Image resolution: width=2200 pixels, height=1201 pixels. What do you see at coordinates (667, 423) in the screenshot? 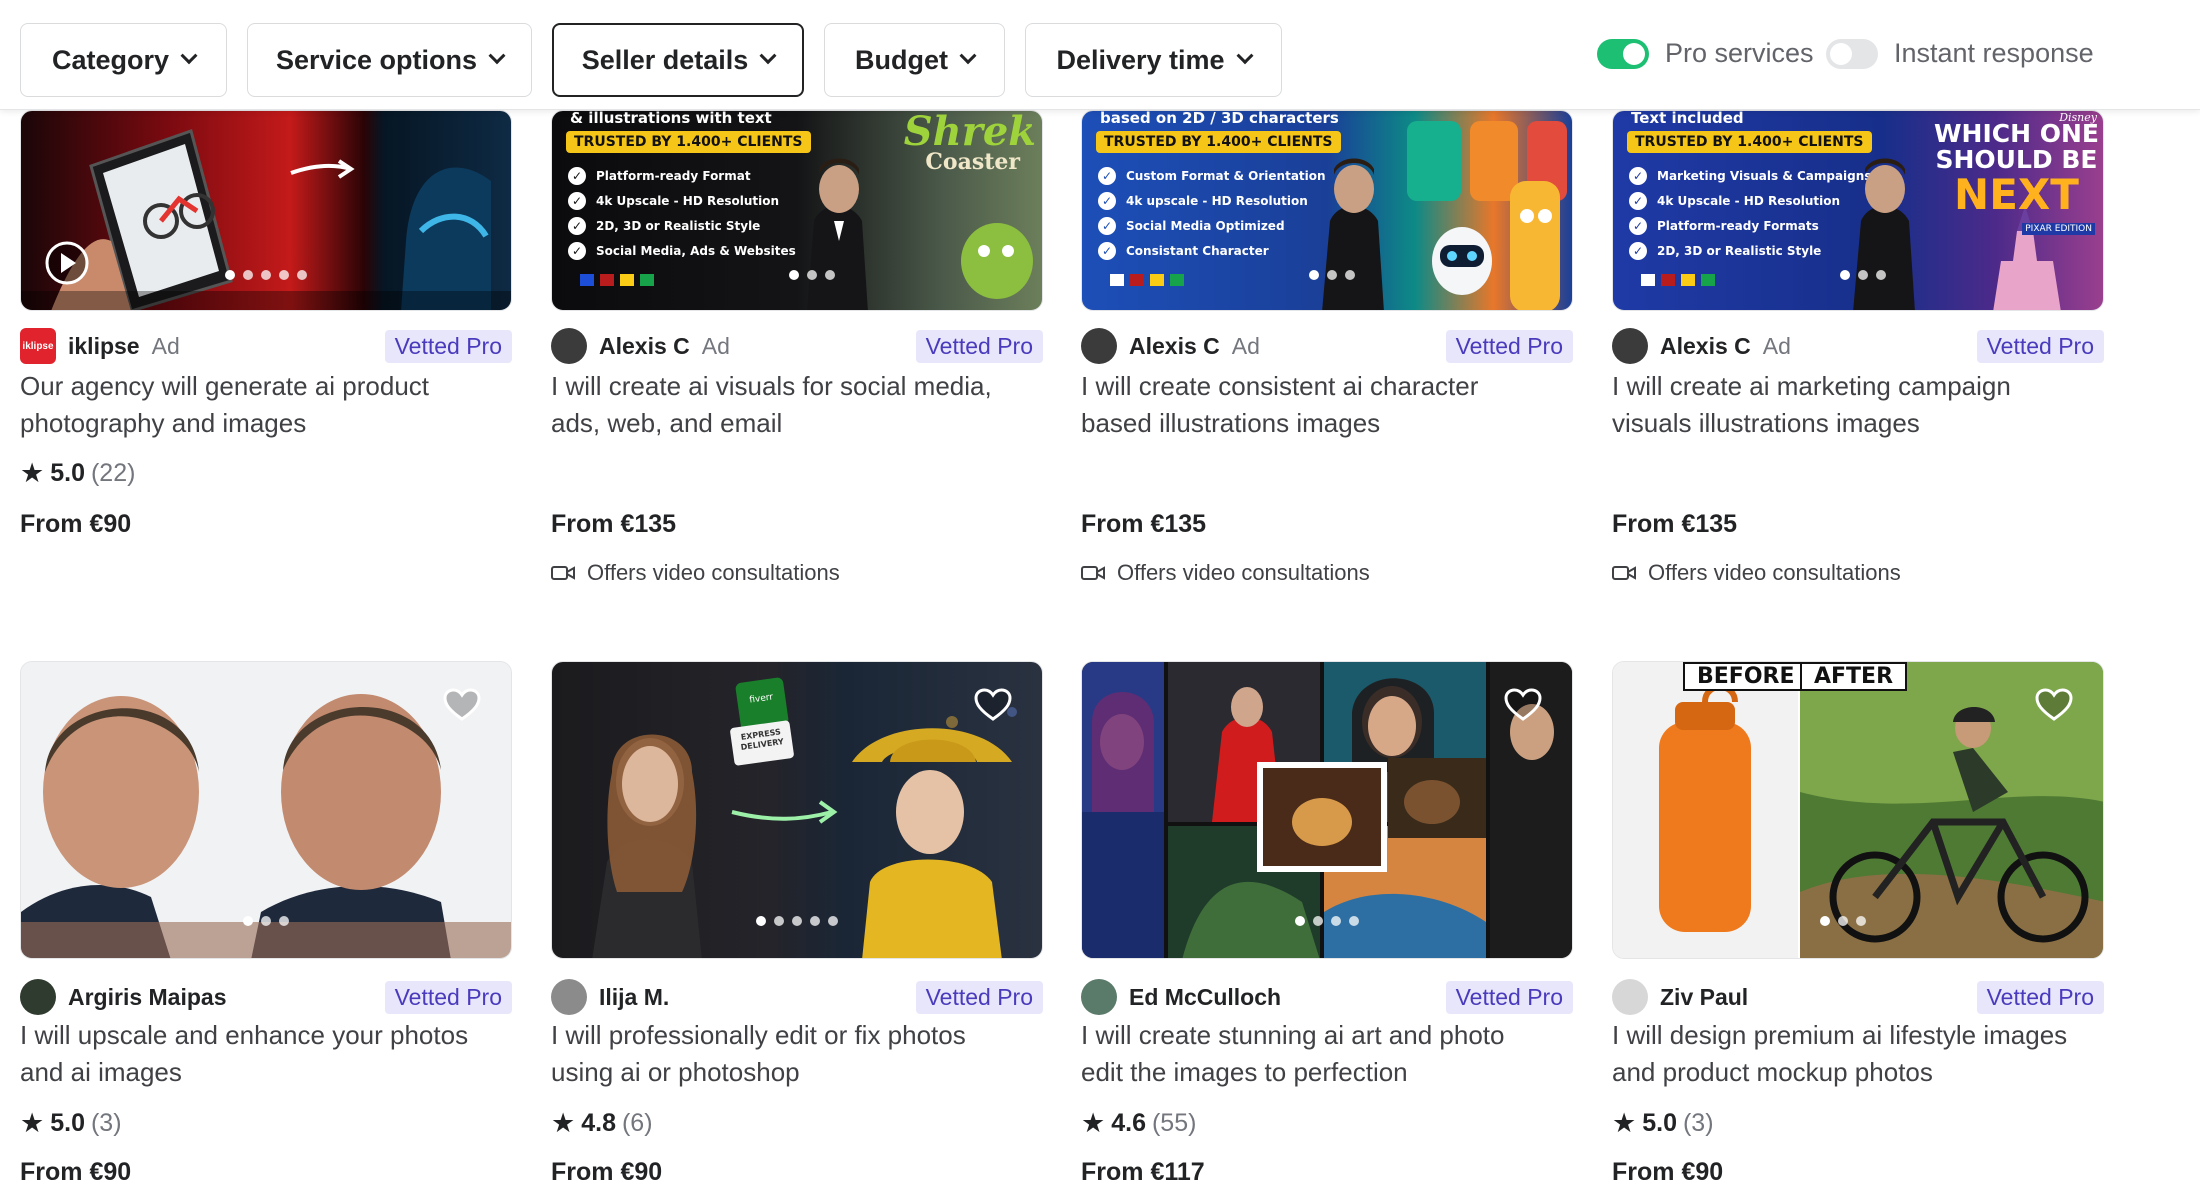
I see `gig-title-line: ads, web, and email` at bounding box center [667, 423].